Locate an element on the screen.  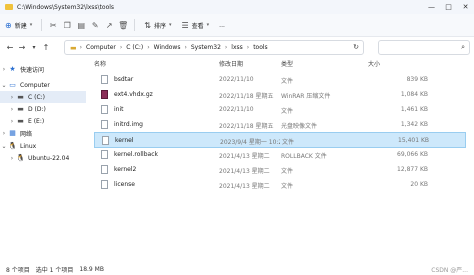
table-row: kernel2 2021/4/13 星期二 文件 12,877 KB is located at coordinates (280, 170).